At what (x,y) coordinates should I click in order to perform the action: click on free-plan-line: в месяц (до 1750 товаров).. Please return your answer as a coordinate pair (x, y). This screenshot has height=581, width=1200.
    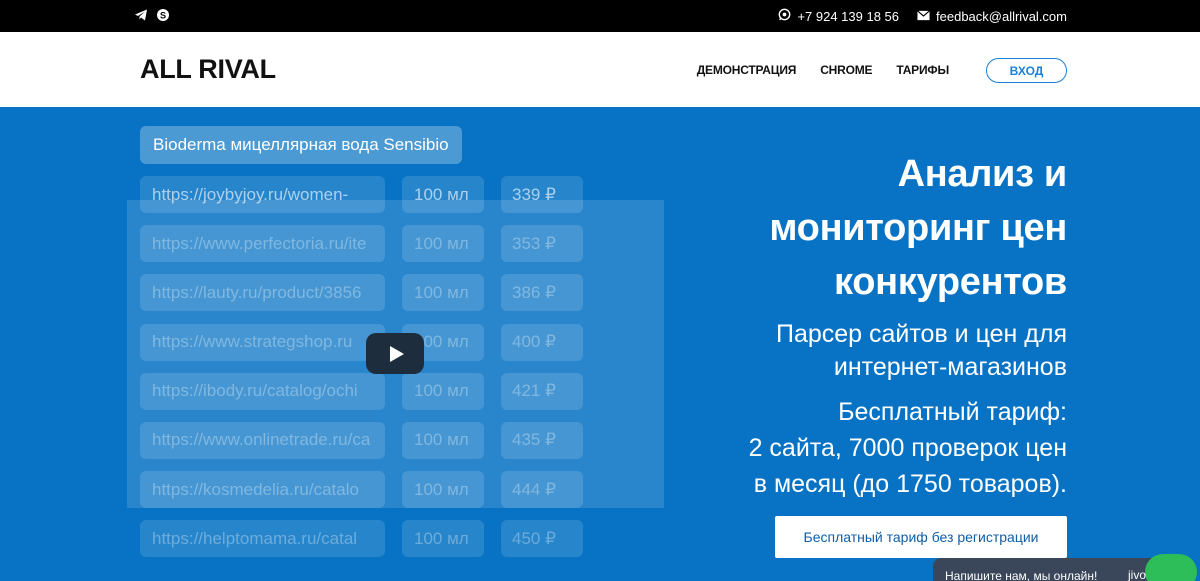
    Looking at the image, I should click on (910, 484).